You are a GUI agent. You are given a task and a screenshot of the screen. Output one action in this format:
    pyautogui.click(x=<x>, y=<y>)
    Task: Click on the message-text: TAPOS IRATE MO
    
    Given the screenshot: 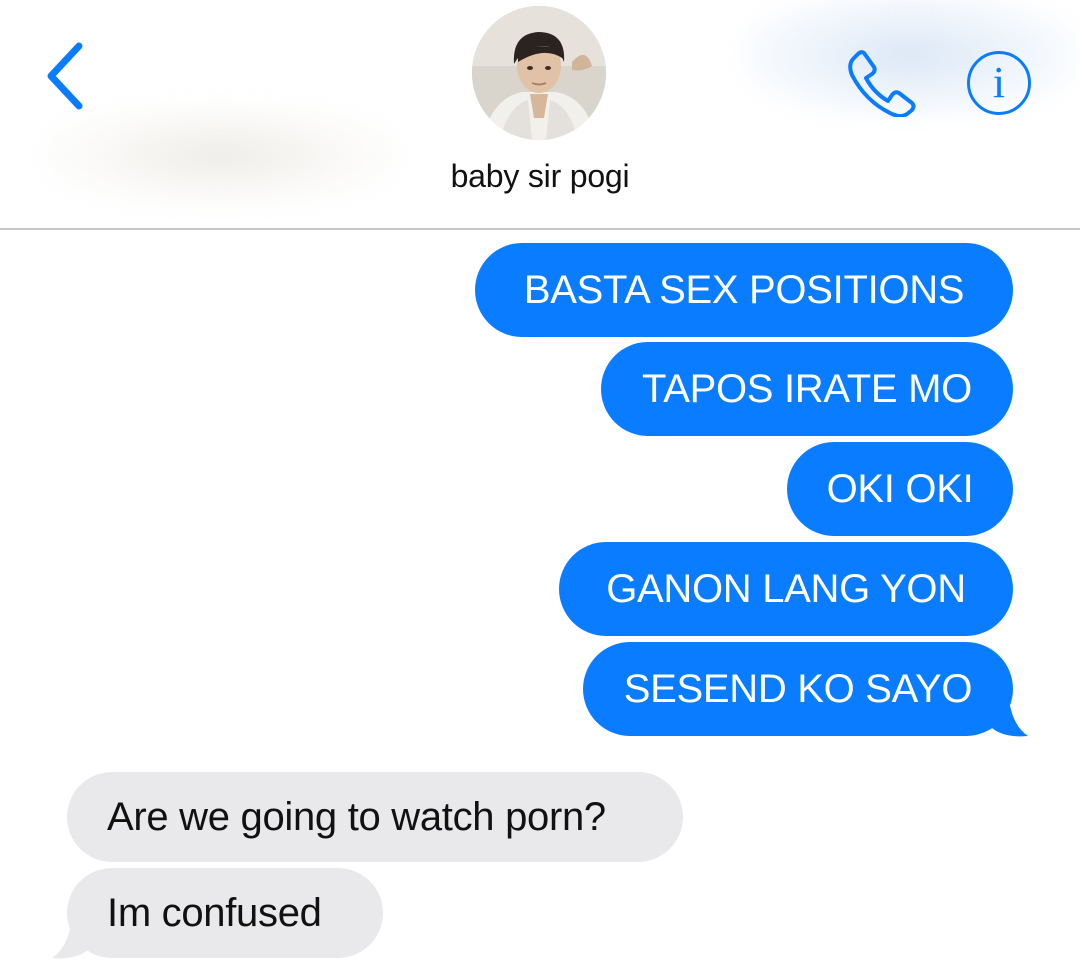 What is the action you would take?
    pyautogui.click(x=807, y=389)
    